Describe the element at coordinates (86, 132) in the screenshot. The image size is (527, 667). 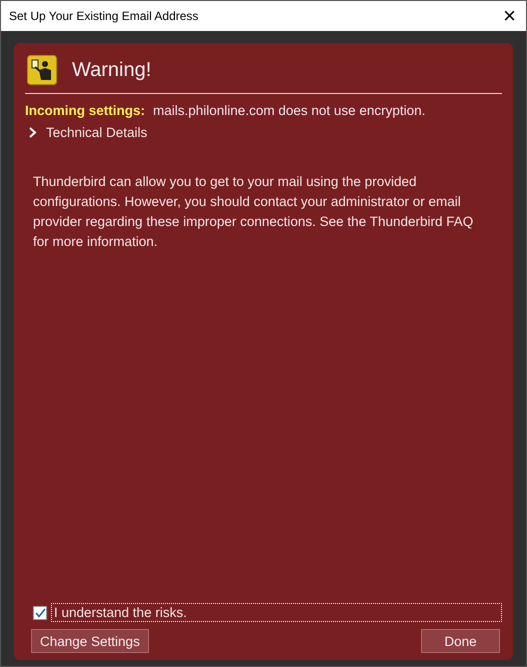
I see `technical-details-toggle: Technical Details` at that location.